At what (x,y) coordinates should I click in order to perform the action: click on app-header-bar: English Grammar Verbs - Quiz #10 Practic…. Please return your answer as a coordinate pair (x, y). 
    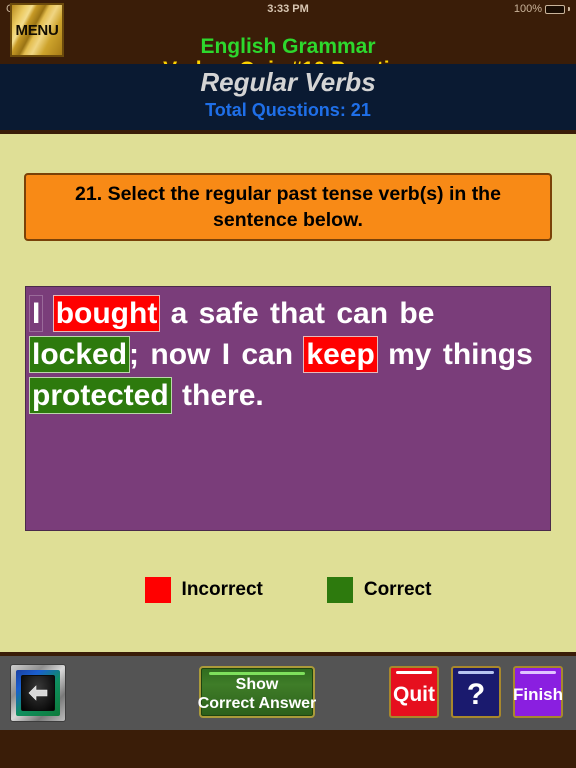
    Looking at the image, I should click on (288, 49).